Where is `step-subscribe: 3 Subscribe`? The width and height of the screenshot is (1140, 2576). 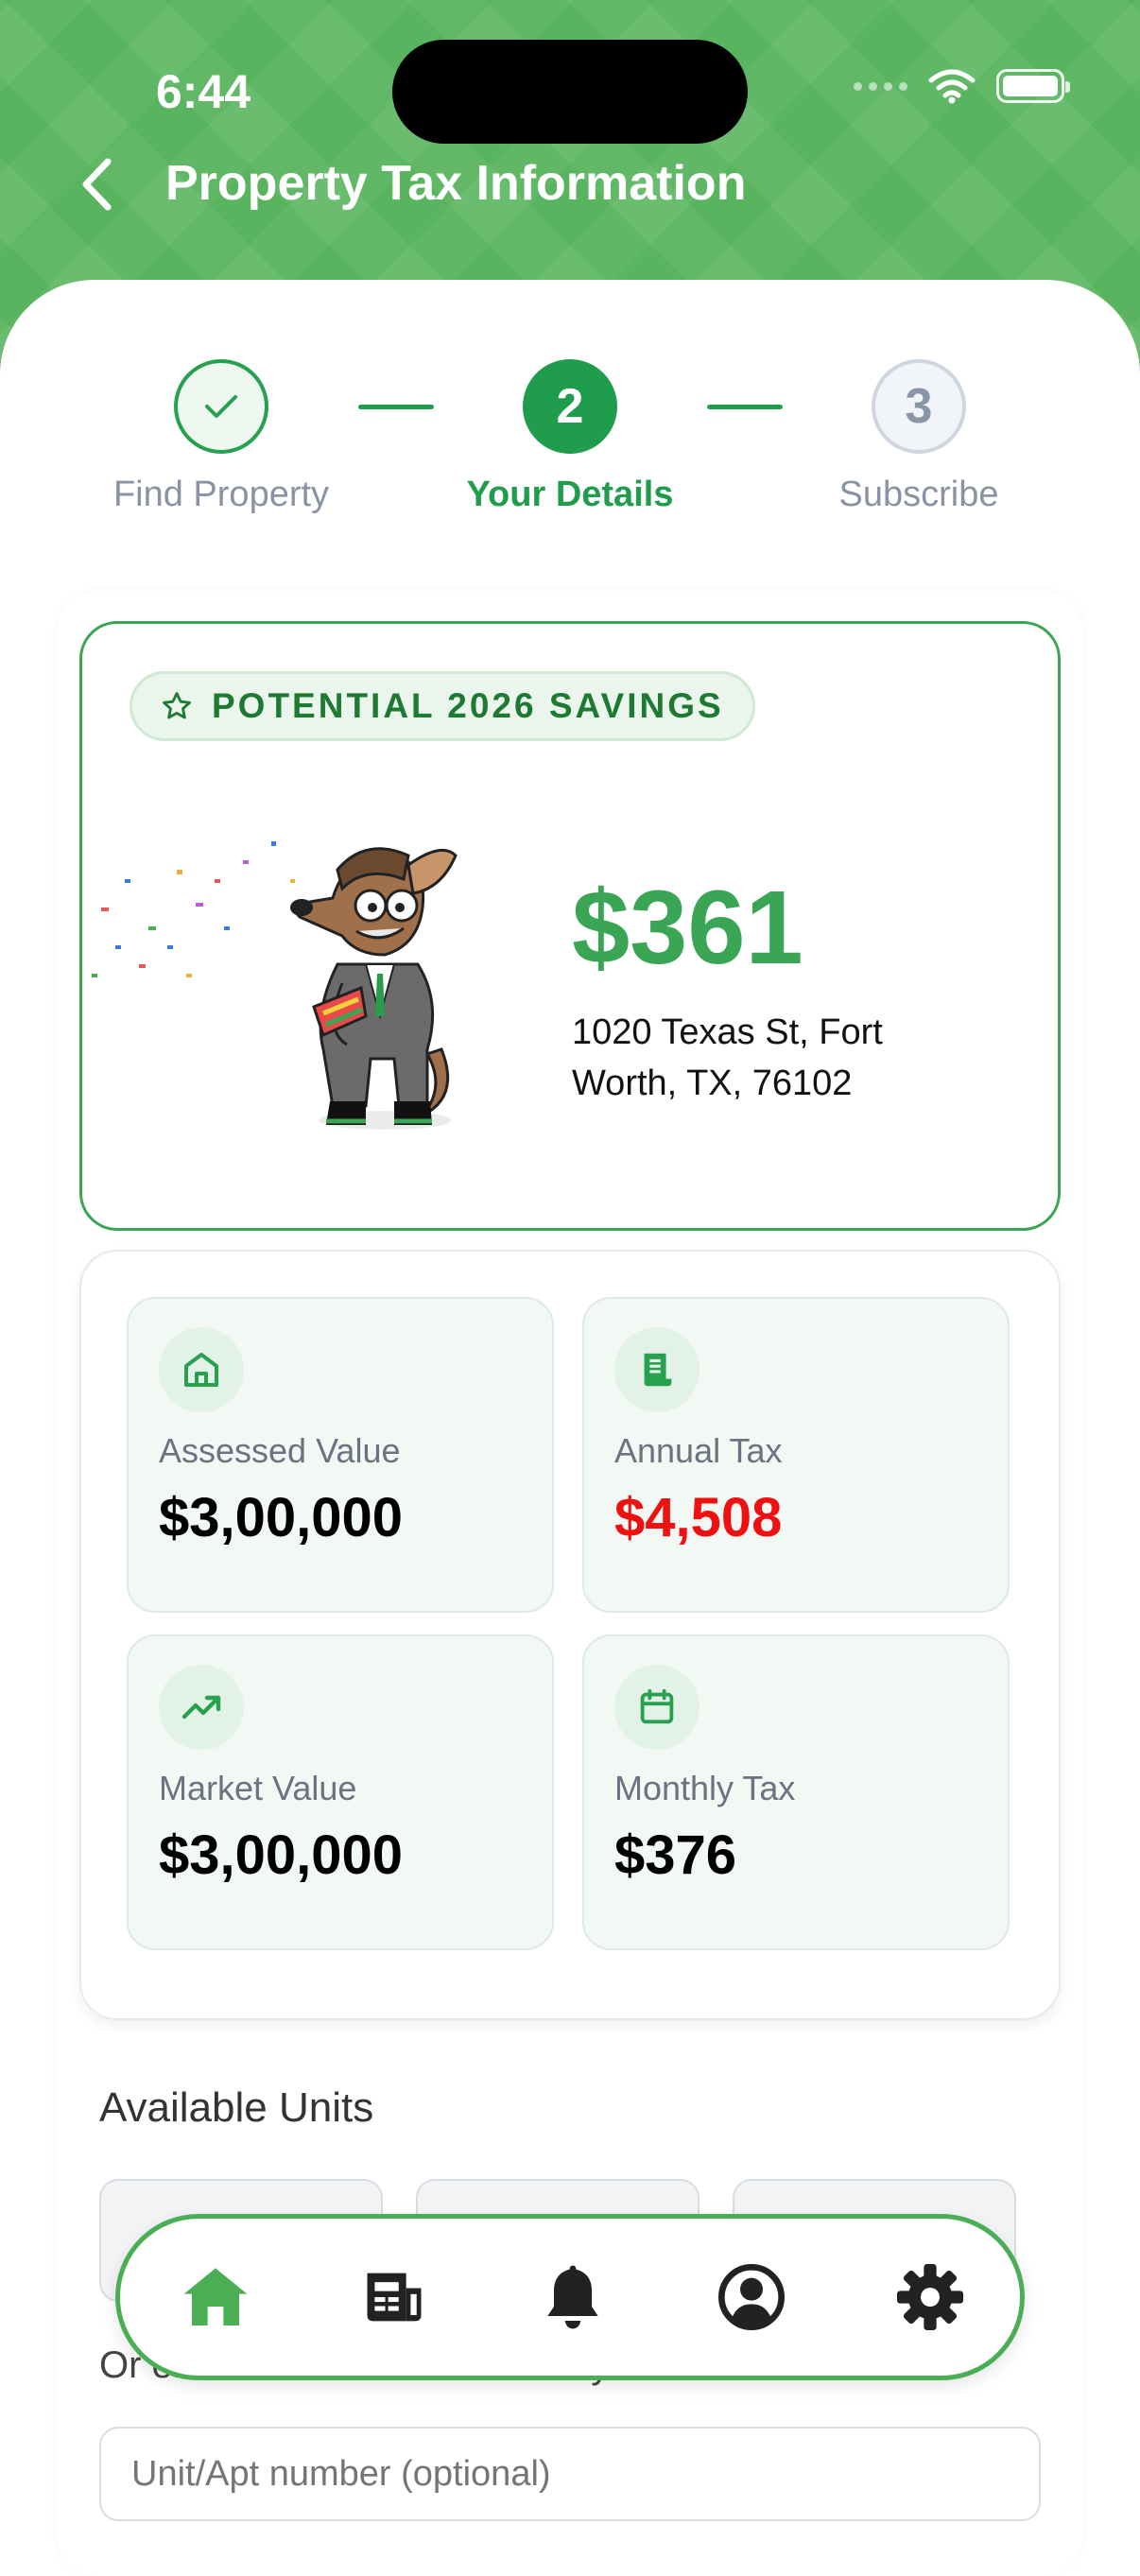
step-subscribe: 3 Subscribe is located at coordinates (919, 437).